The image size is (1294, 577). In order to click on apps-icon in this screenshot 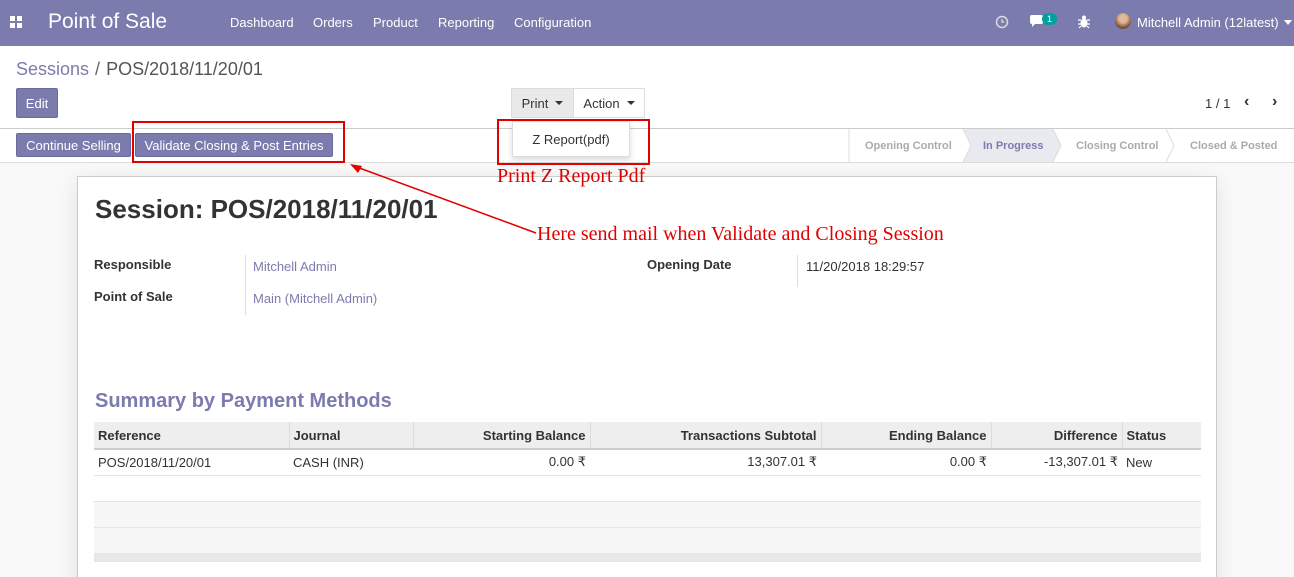, I will do `click(17, 23)`.